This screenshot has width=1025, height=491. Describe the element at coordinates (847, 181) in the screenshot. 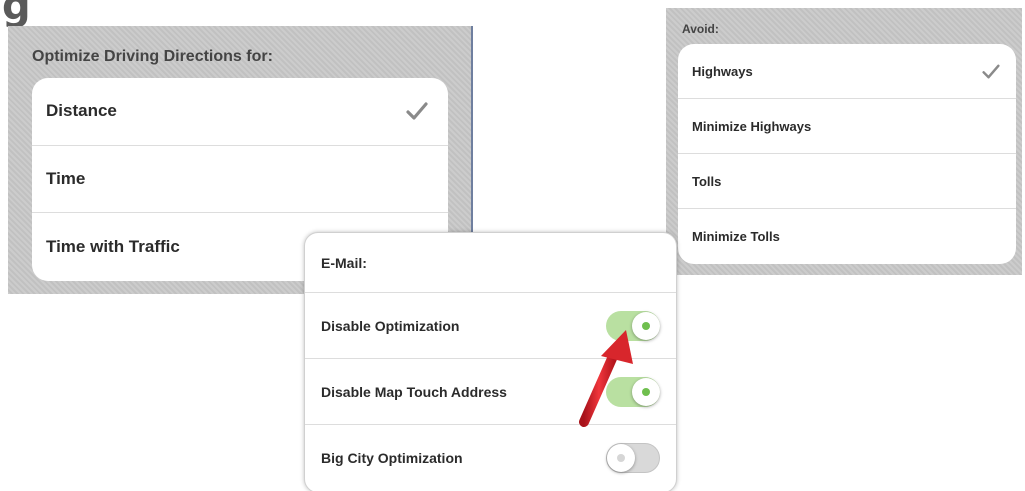

I see `avoid-option-tolls: Tolls` at that location.